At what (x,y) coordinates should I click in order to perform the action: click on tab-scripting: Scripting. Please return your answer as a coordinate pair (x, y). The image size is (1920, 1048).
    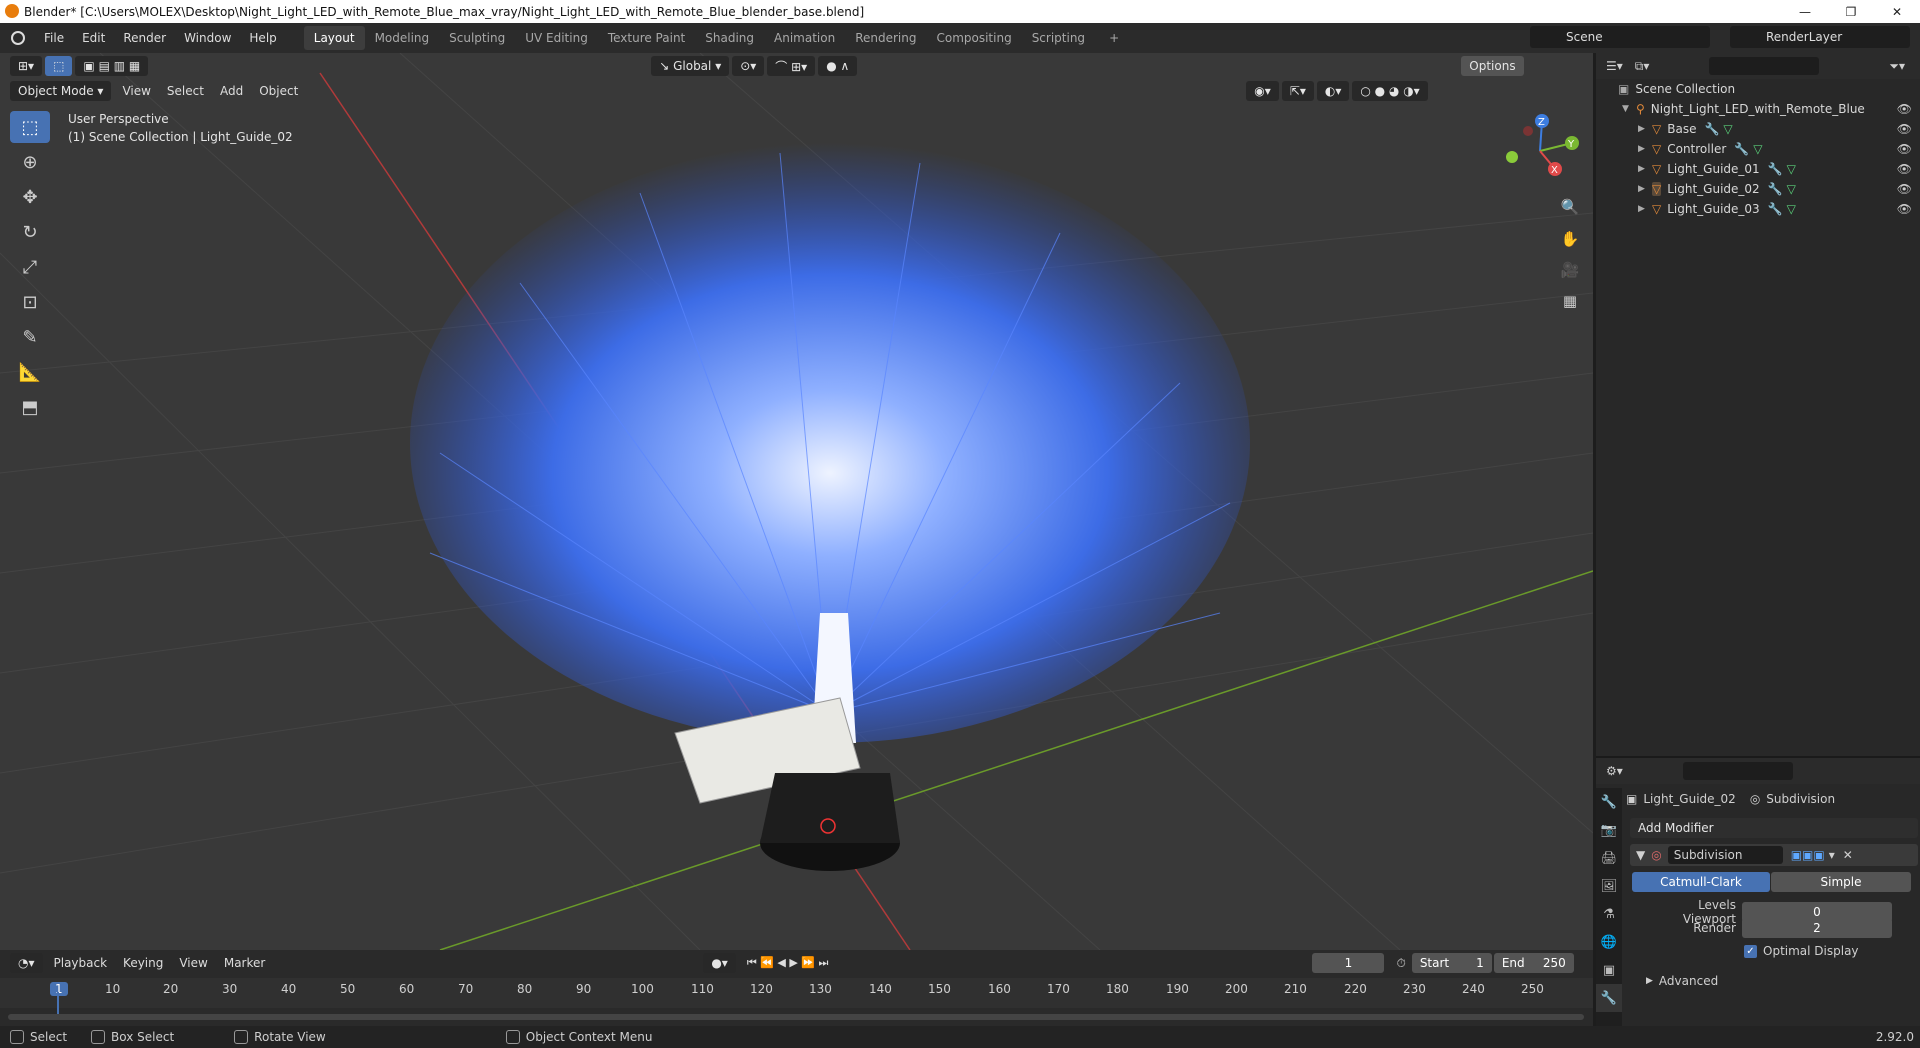
    Looking at the image, I should click on (1058, 38).